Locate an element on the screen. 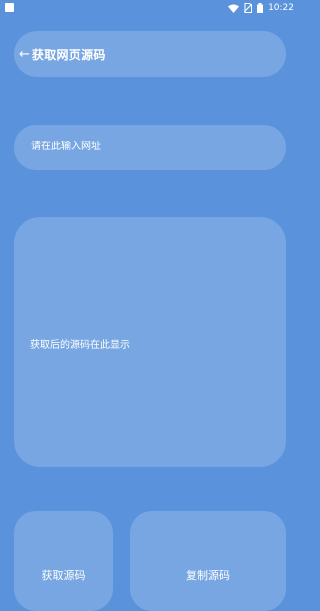  status-icons: 10:22 is located at coordinates (261, 8).